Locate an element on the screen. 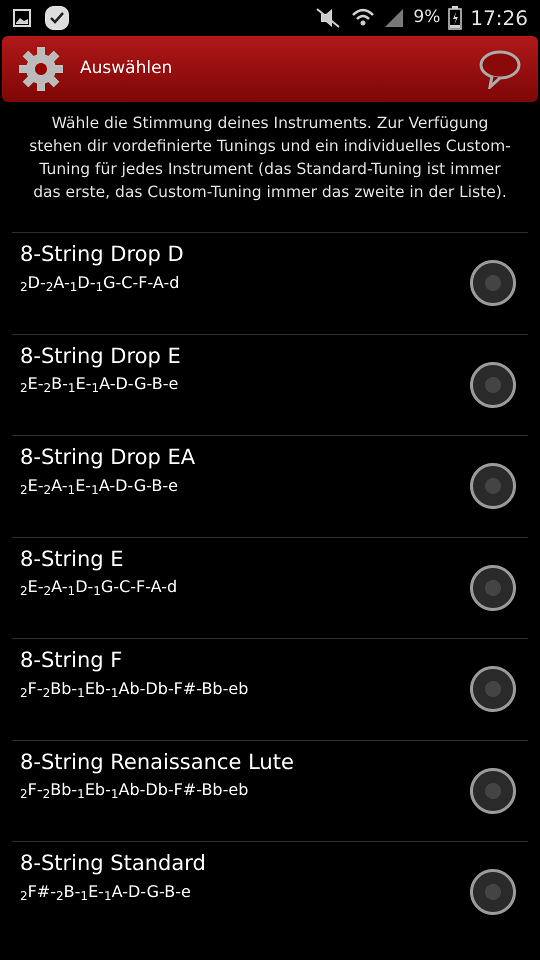  tuning-name: 8-String E is located at coordinates (72, 559).